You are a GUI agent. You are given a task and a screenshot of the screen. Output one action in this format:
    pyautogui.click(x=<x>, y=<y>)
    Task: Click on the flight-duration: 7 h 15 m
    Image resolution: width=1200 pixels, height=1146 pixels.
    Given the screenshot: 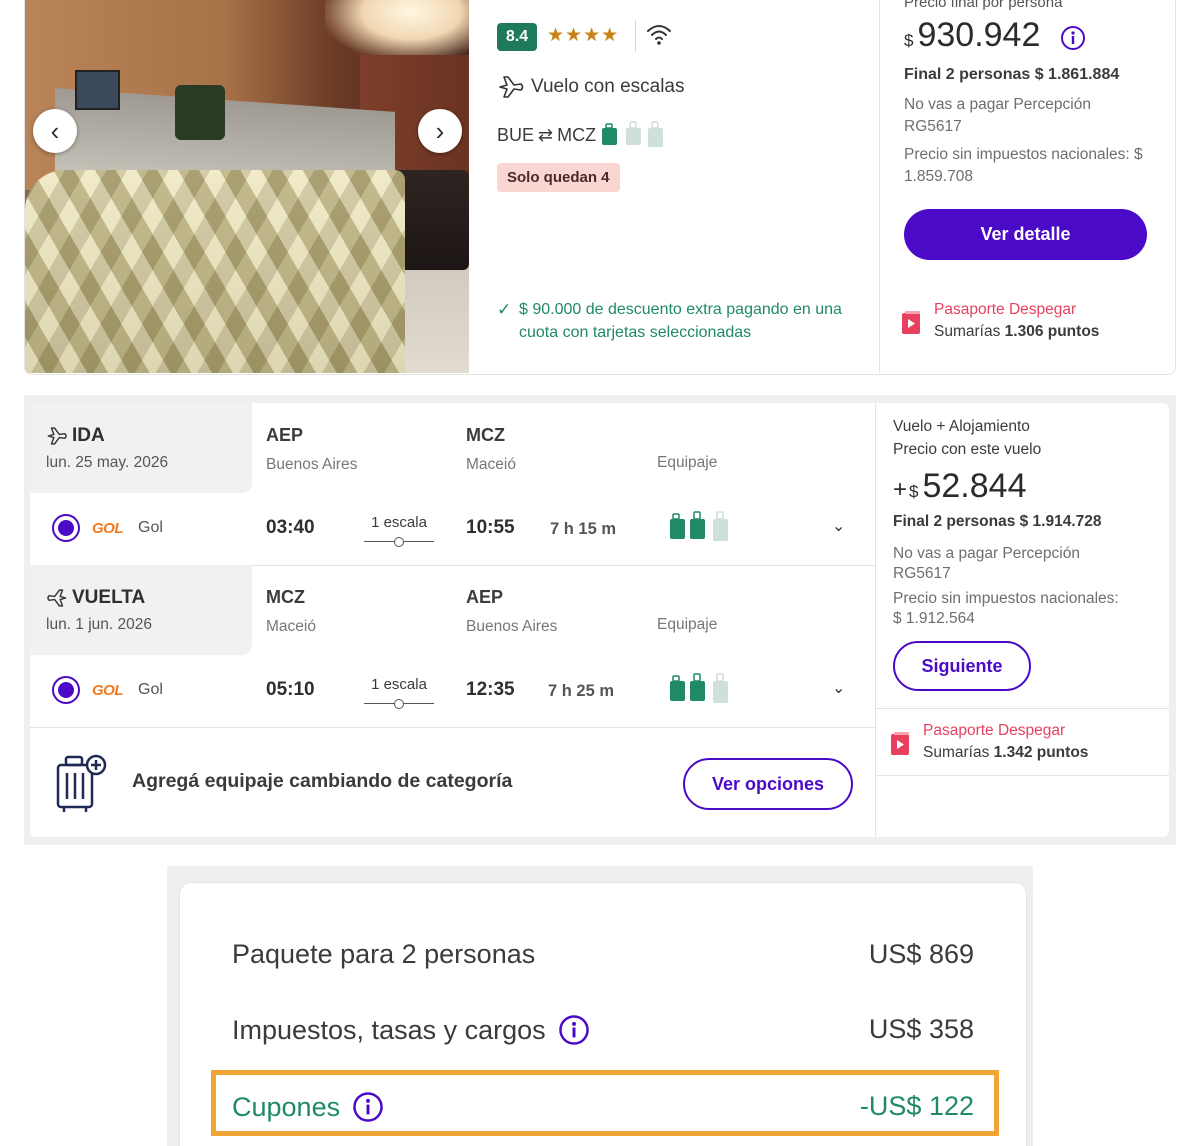 What is the action you would take?
    pyautogui.click(x=583, y=529)
    